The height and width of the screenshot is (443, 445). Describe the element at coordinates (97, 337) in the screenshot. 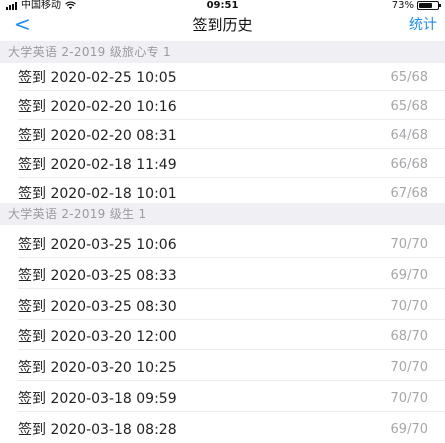

I see `check-in-label: 签到 2020-03-20 12:00` at that location.